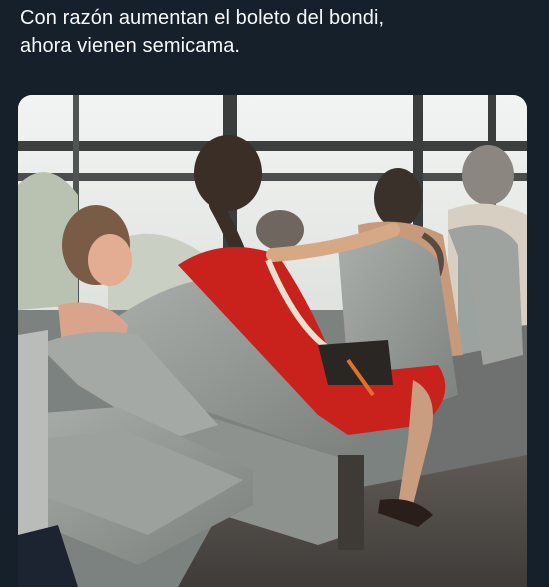  What do you see at coordinates (228, 173) in the screenshot?
I see `woman-red-head` at bounding box center [228, 173].